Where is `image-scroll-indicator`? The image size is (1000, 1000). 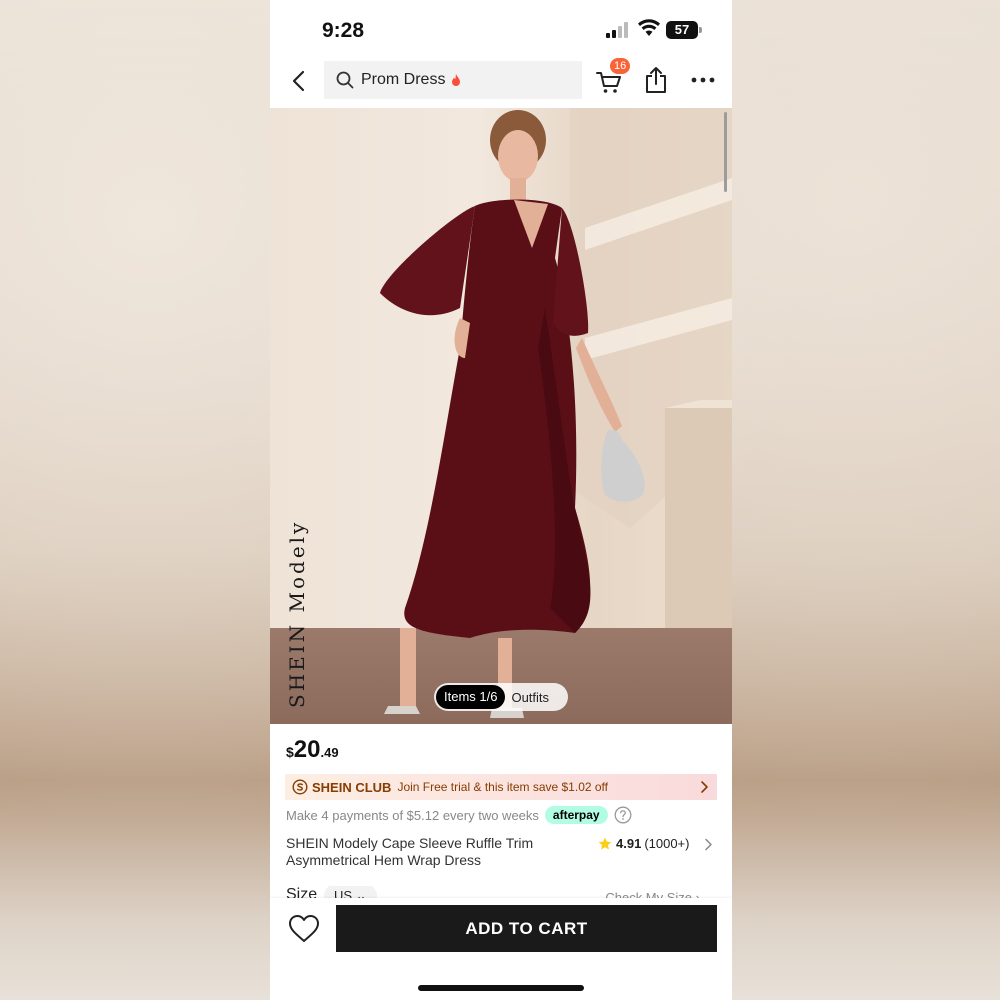
image-scroll-indicator is located at coordinates (725, 152).